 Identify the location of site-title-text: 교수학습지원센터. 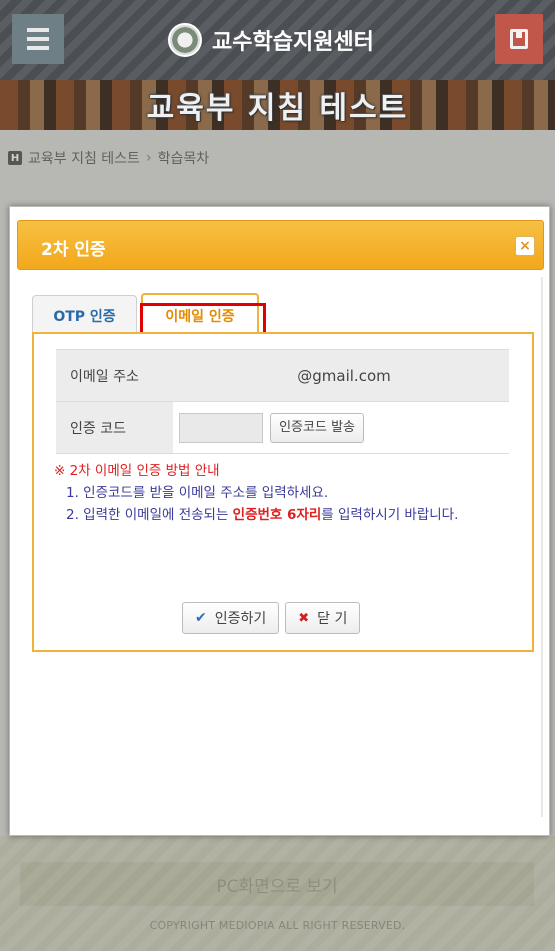
(293, 42).